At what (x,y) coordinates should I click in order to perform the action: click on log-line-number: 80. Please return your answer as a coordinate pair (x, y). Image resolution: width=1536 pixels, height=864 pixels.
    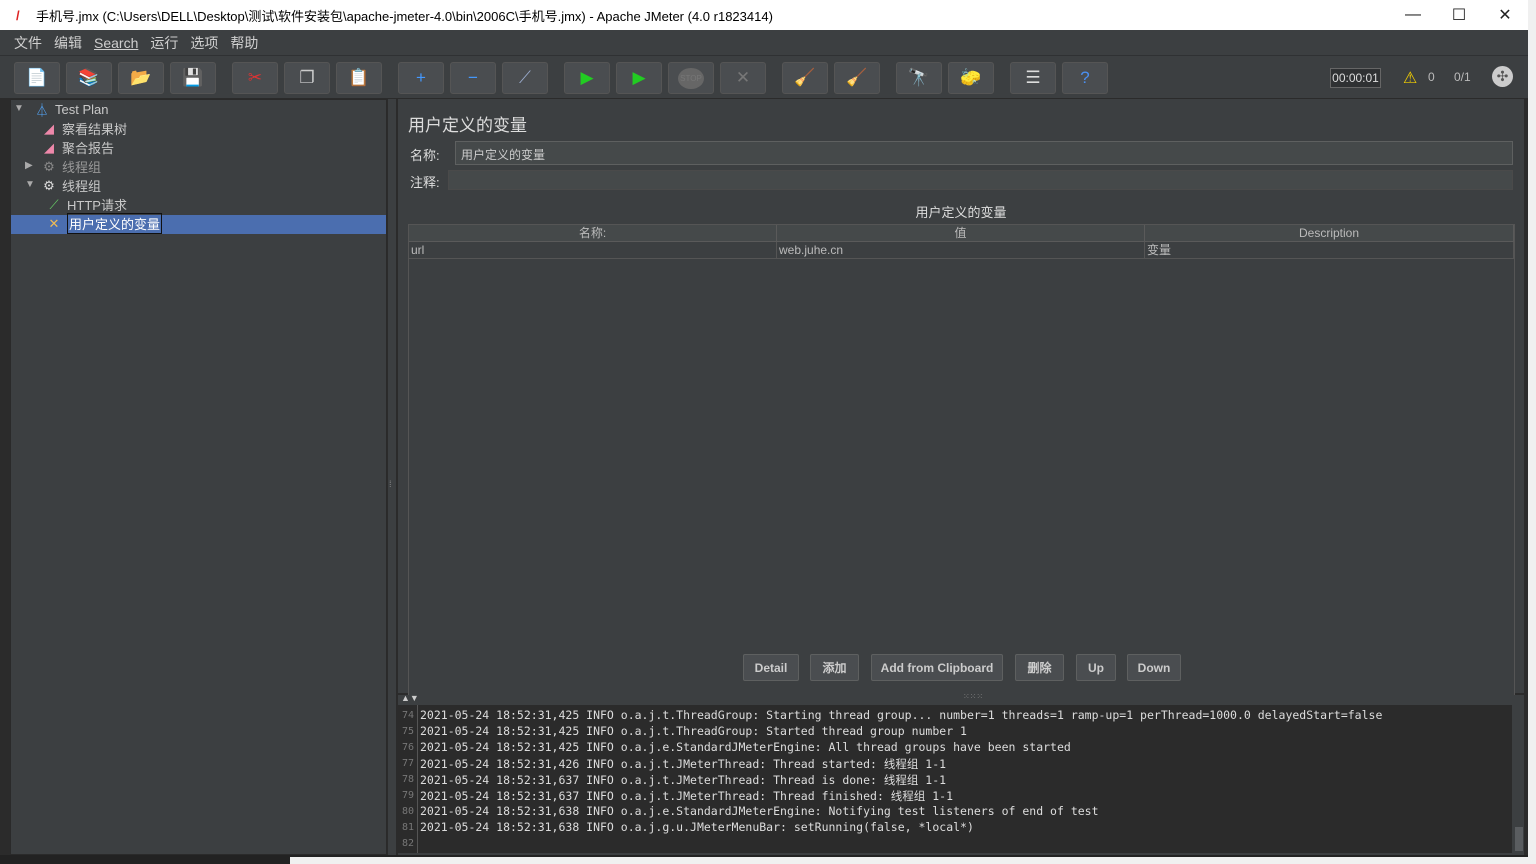
    Looking at the image, I should click on (407, 811).